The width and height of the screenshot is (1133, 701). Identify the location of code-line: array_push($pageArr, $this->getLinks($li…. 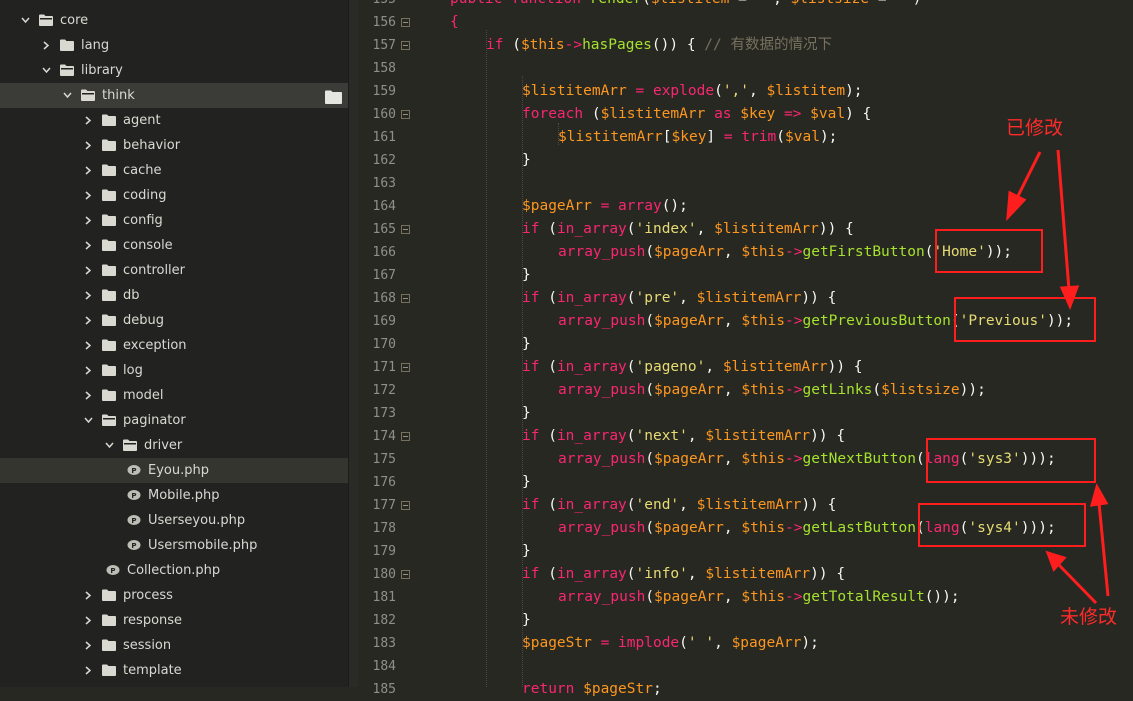
(772, 390).